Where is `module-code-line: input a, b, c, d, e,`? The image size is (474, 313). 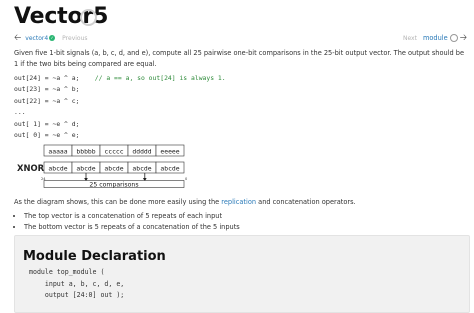
module-code-line: input a, b, c, d, e, is located at coordinates (77, 283).